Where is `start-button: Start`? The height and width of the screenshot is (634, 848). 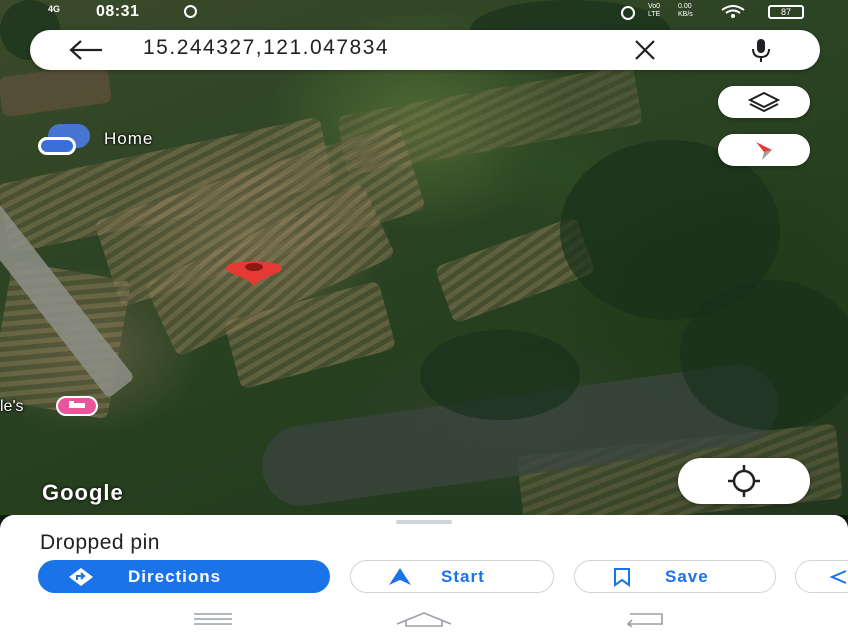
start-button: Start is located at coordinates (452, 576).